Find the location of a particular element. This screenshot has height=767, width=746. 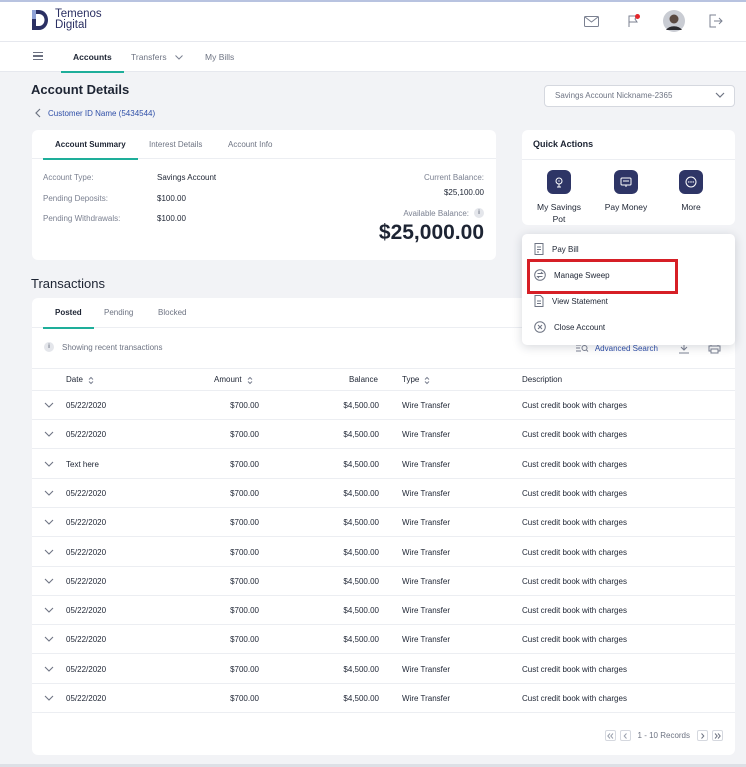

pending-withdrawals-label: Pending Withdrawals: is located at coordinates (82, 218).